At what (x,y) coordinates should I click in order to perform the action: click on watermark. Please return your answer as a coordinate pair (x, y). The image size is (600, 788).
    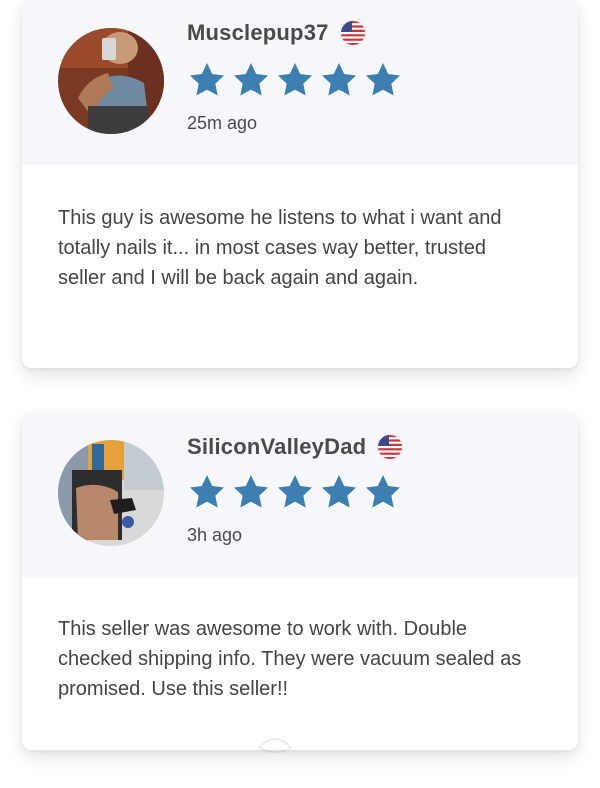
    Looking at the image, I should click on (279, 742).